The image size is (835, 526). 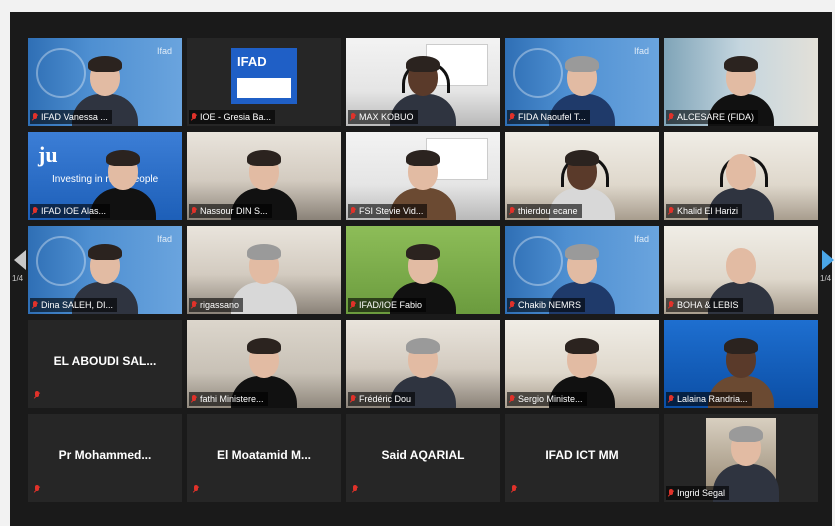 I want to click on participant-tile: Chakib NEMRS, so click(x=582, y=270).